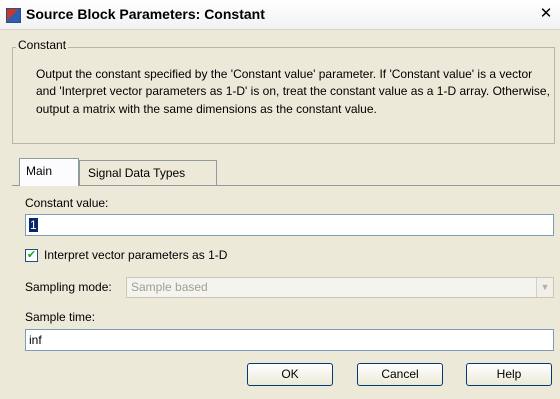 The height and width of the screenshot is (399, 560). I want to click on title-bar: Source Block Parameters: Constant ✕, so click(280, 15).